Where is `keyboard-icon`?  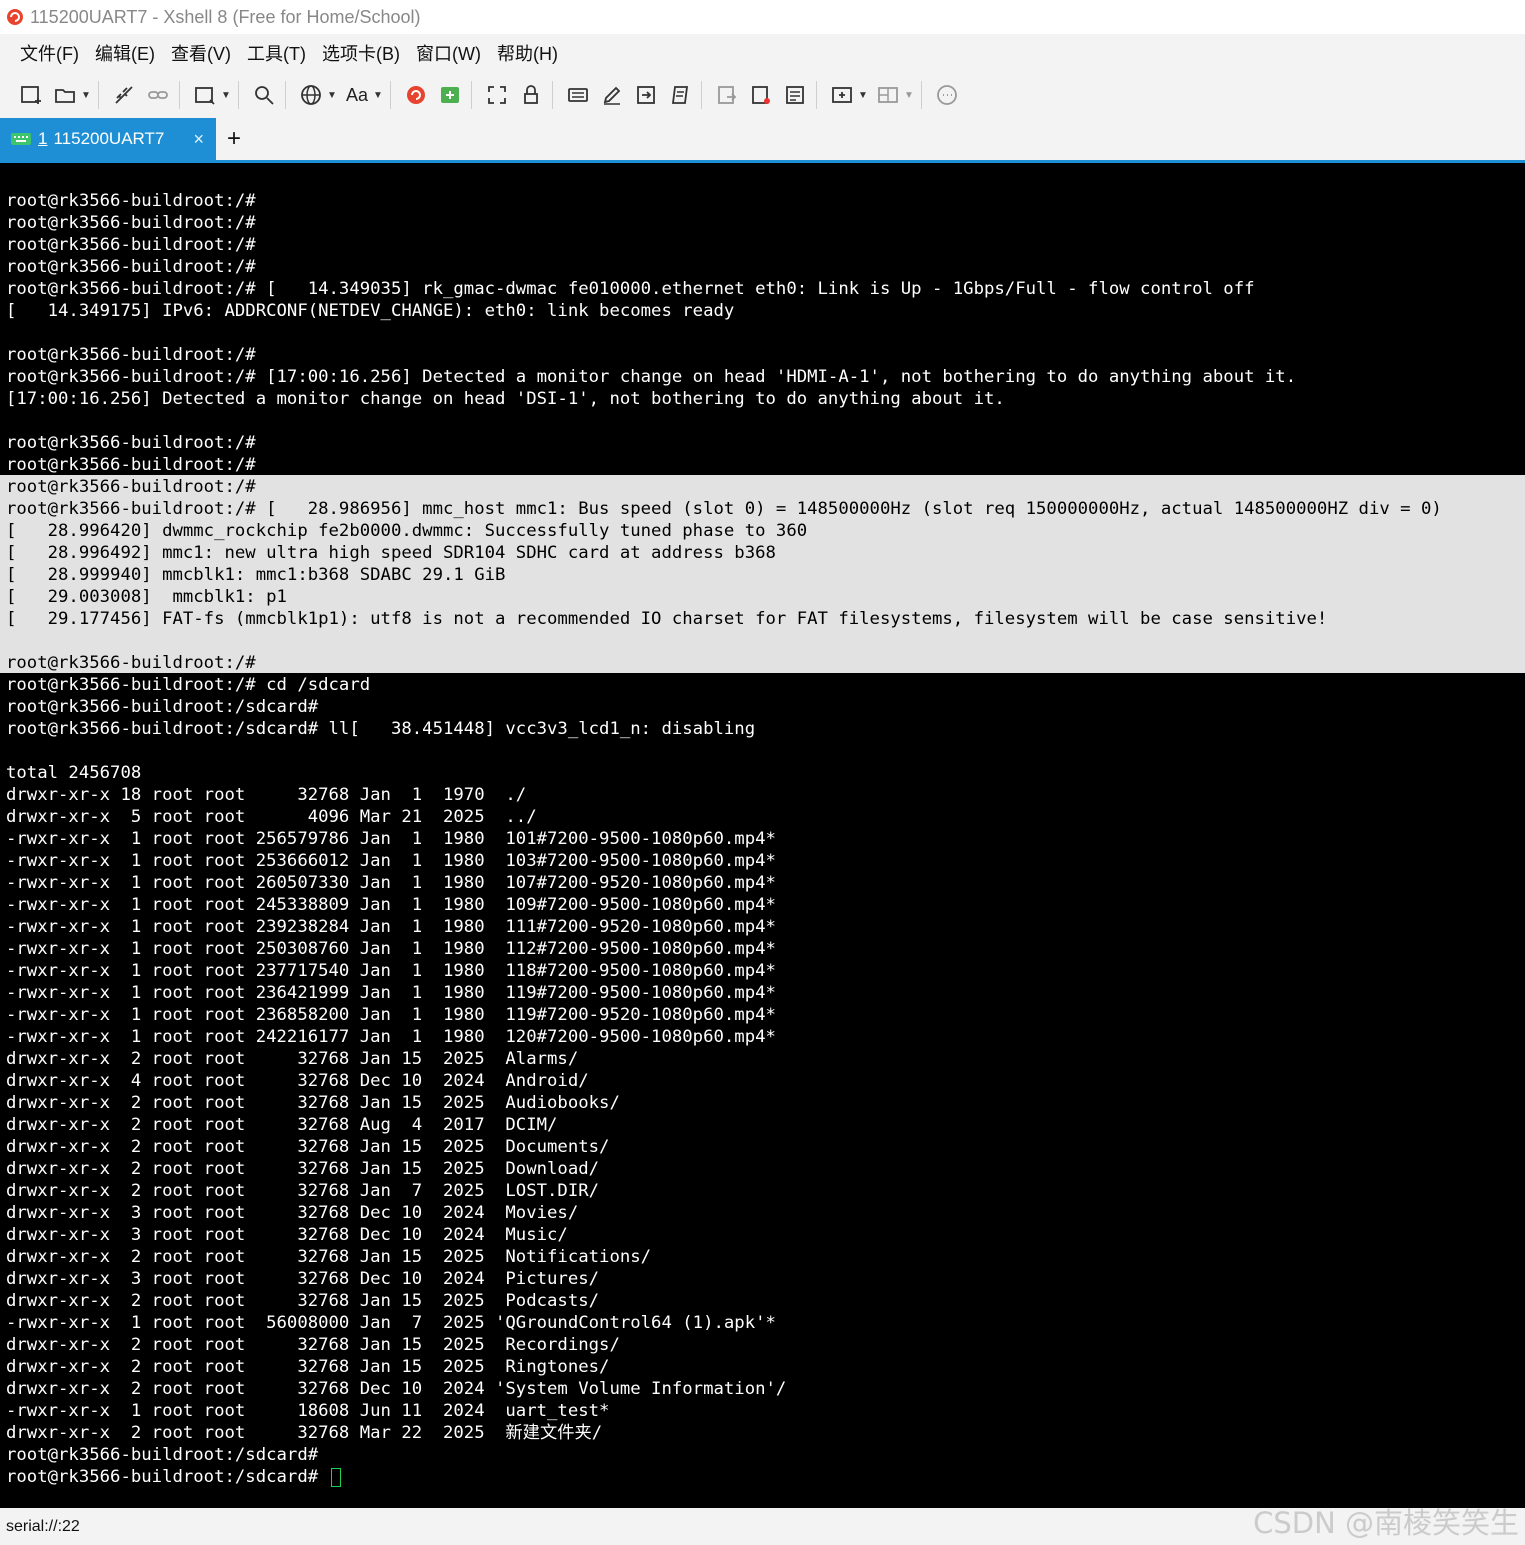
keyboard-icon is located at coordinates (578, 95).